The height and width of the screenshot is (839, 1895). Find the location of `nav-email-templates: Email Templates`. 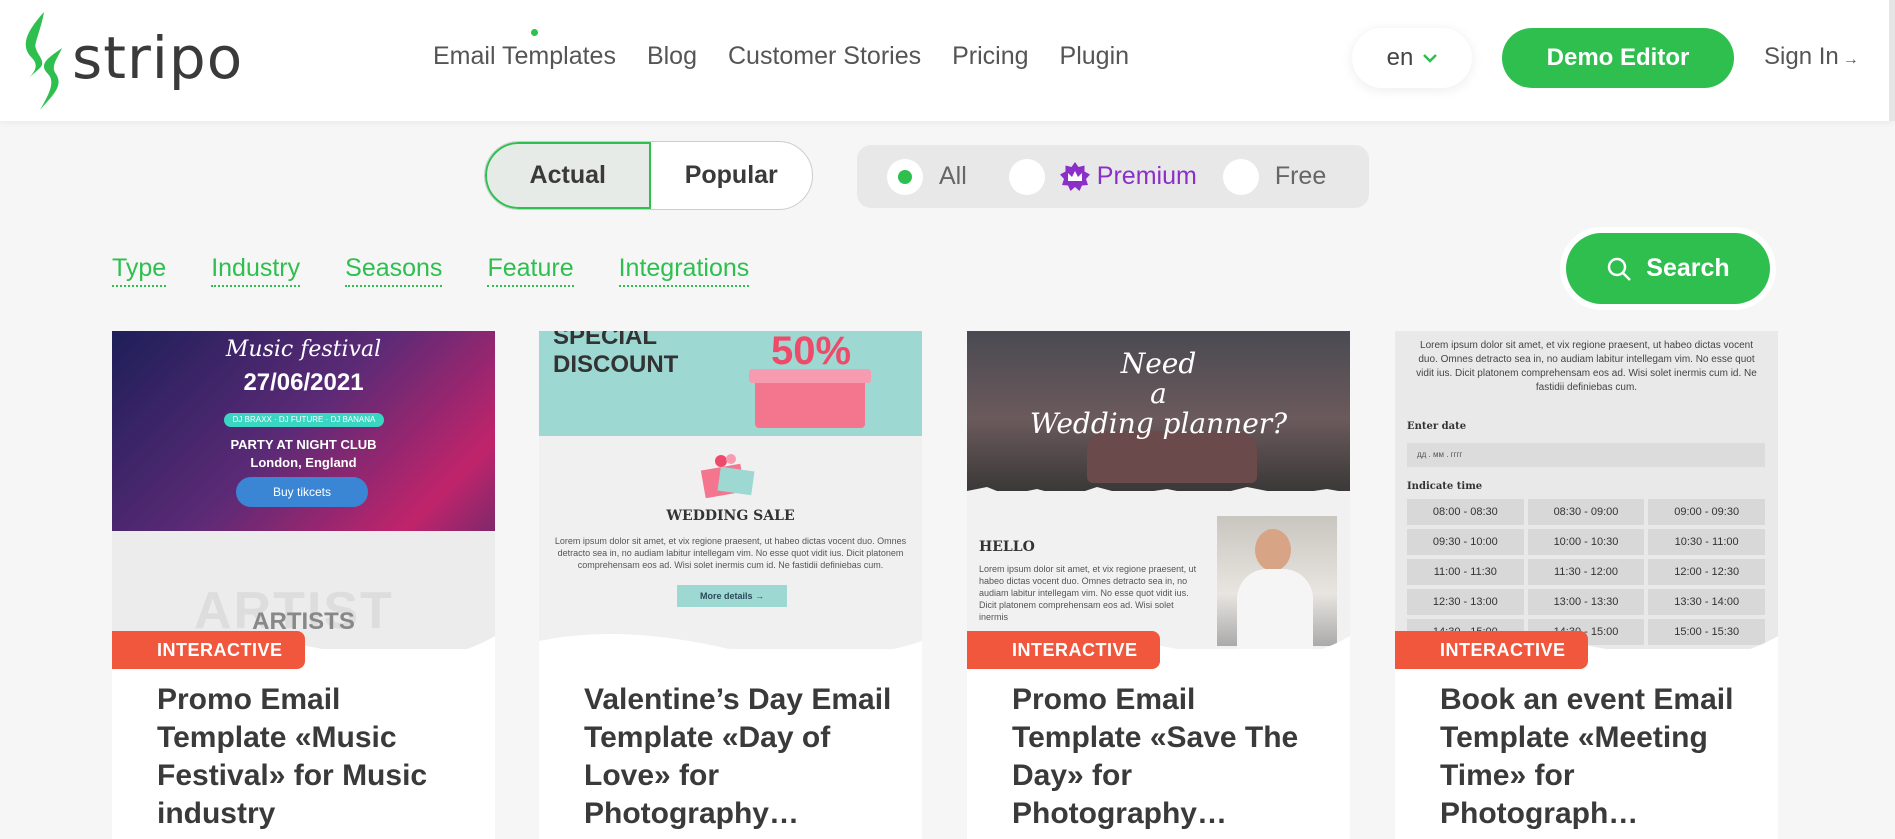

nav-email-templates: Email Templates is located at coordinates (524, 56).